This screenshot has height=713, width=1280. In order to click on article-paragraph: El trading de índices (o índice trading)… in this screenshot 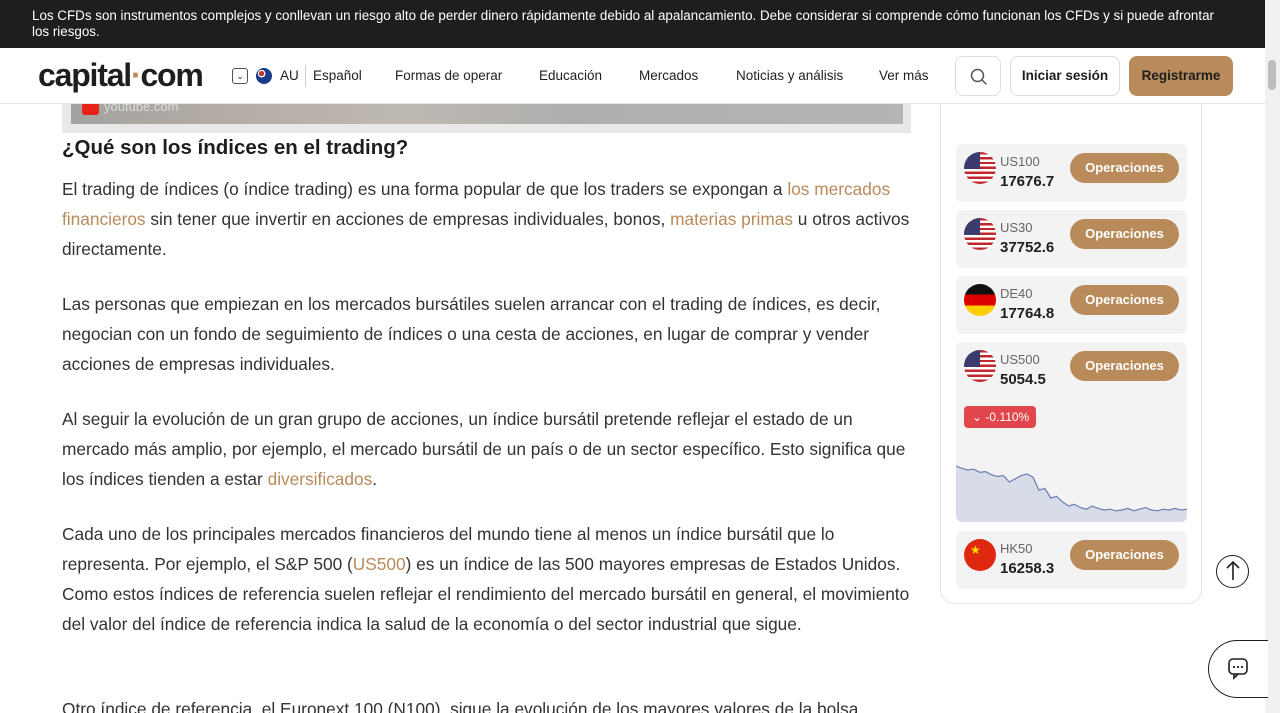, I will do `click(486, 219)`.